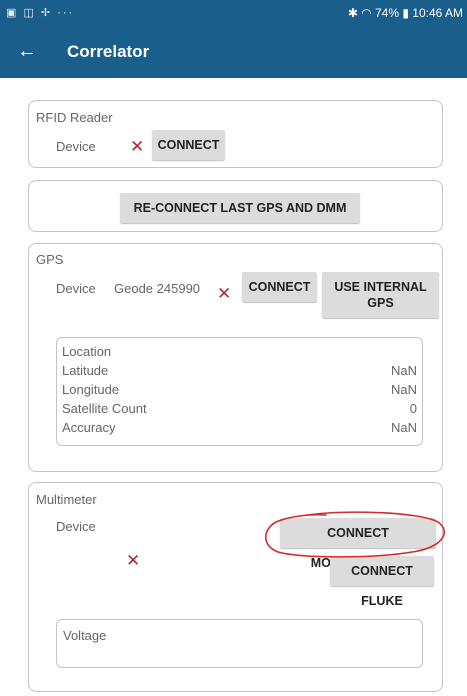 The width and height of the screenshot is (467, 696). What do you see at coordinates (85, 635) in the screenshot?
I see `voltage-label: Voltage` at bounding box center [85, 635].